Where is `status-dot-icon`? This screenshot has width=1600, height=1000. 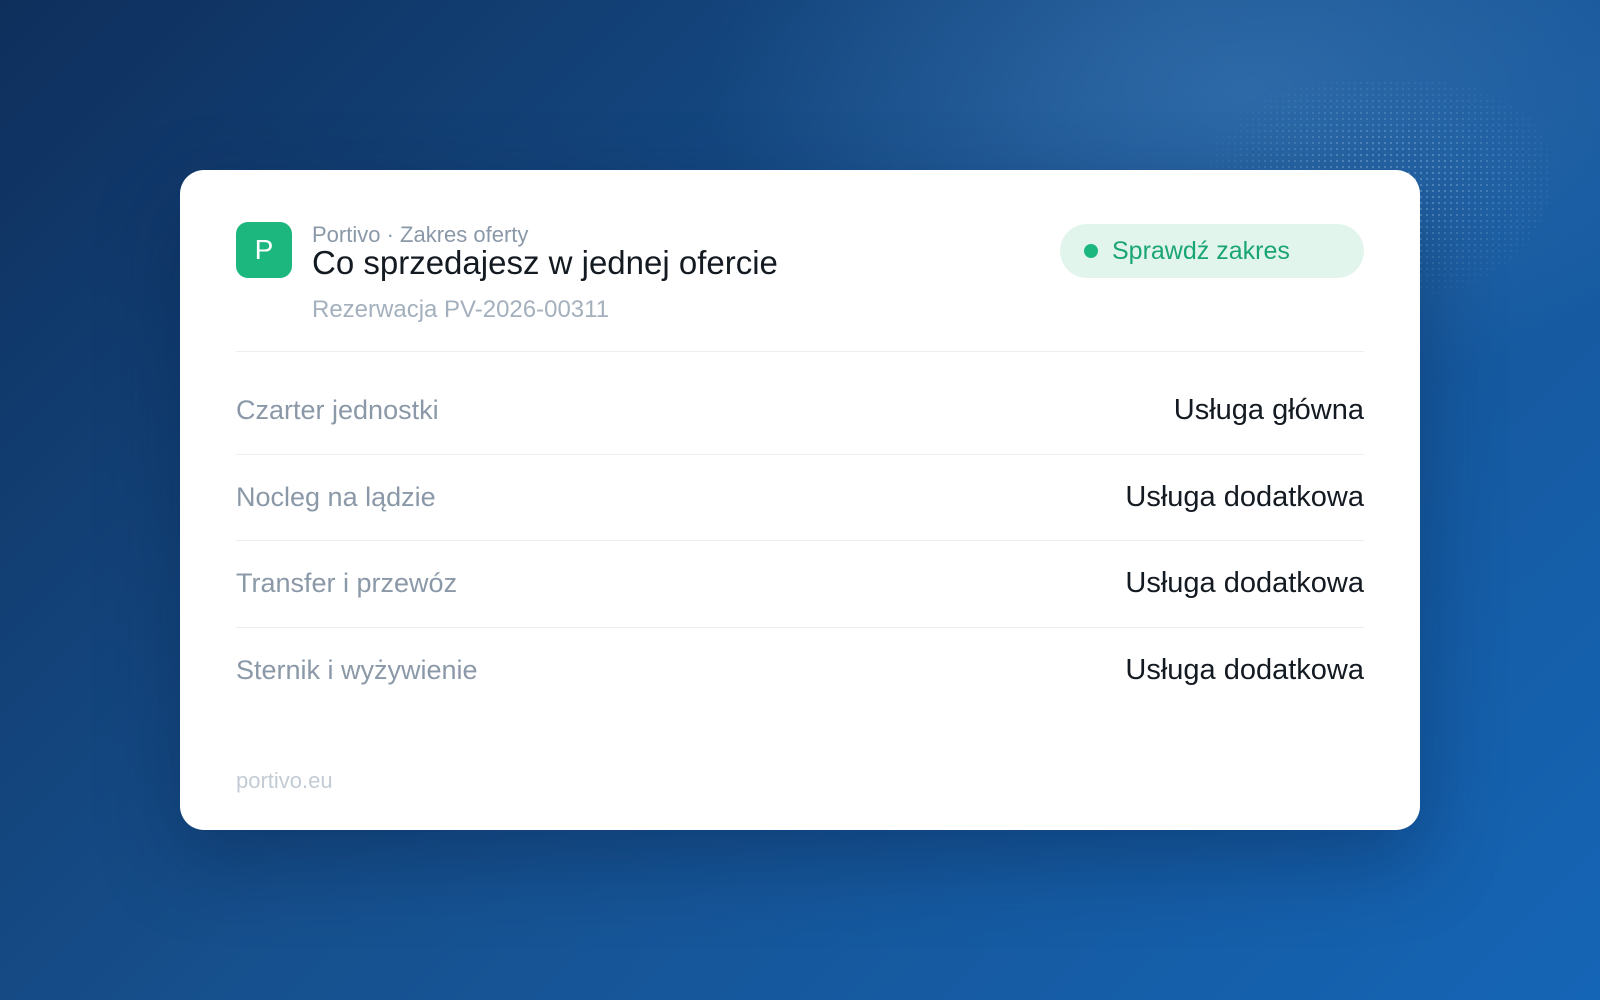
status-dot-icon is located at coordinates (1091, 251).